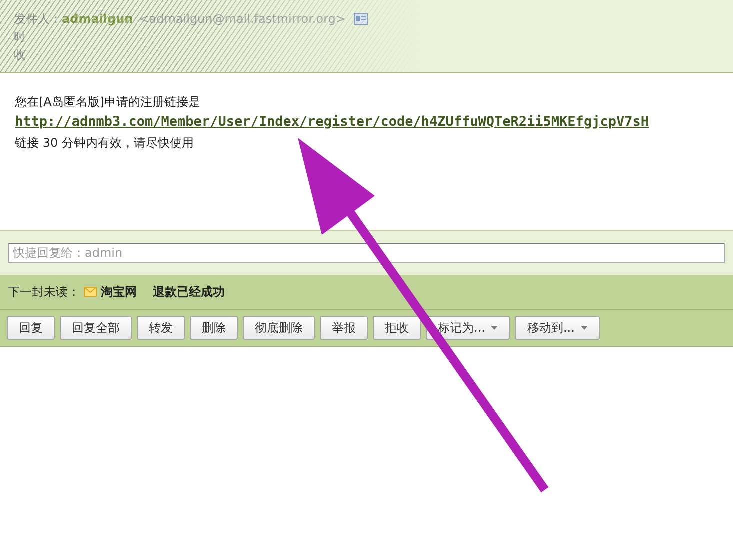 Image resolution: width=733 pixels, height=550 pixels. I want to click on quick-reply-field: 快捷回复给：admin, so click(366, 253).